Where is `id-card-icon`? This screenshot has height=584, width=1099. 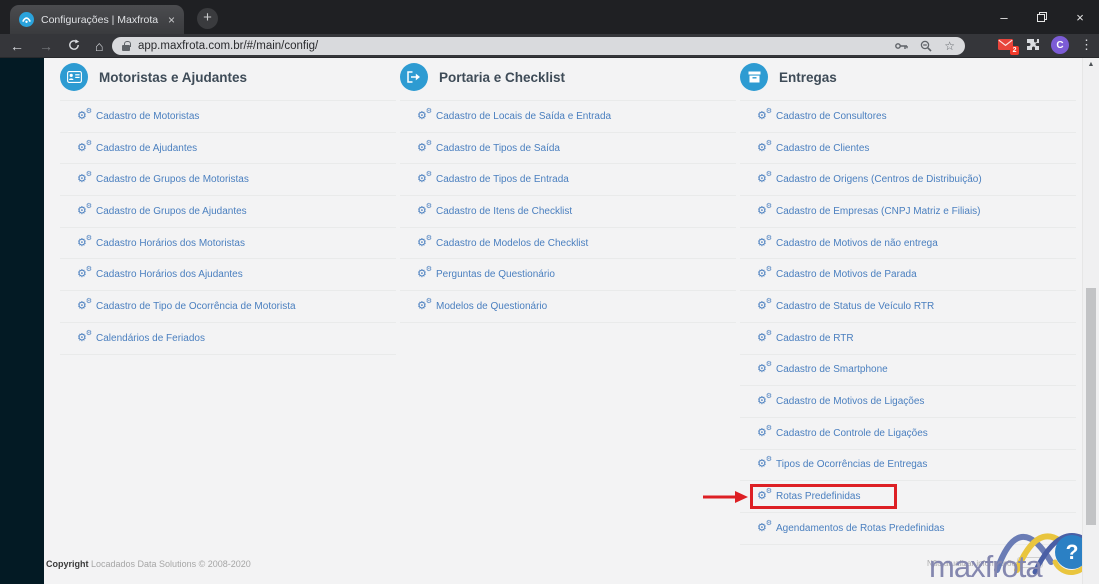
id-card-icon is located at coordinates (74, 77).